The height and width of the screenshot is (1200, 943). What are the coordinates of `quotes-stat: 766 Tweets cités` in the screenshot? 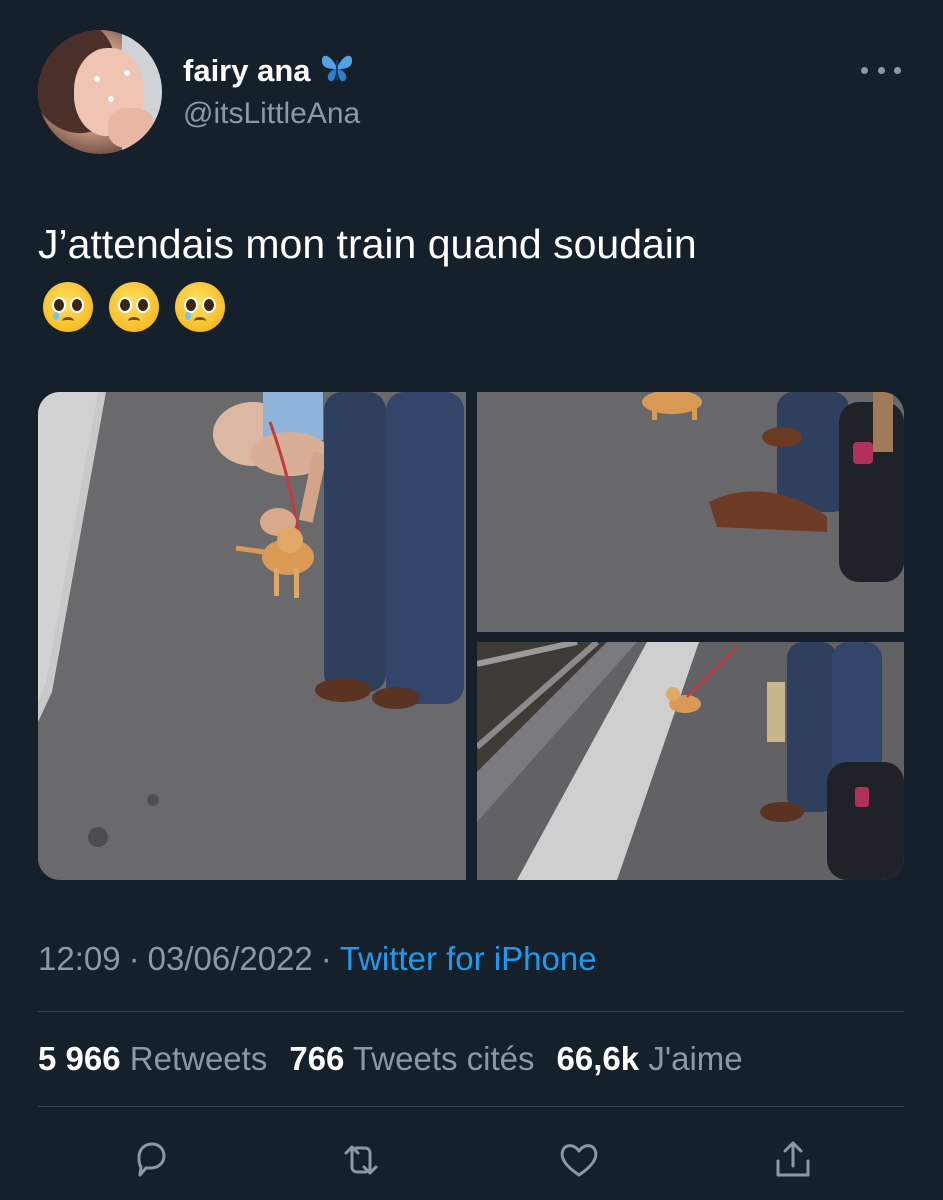 It's located at (411, 1059).